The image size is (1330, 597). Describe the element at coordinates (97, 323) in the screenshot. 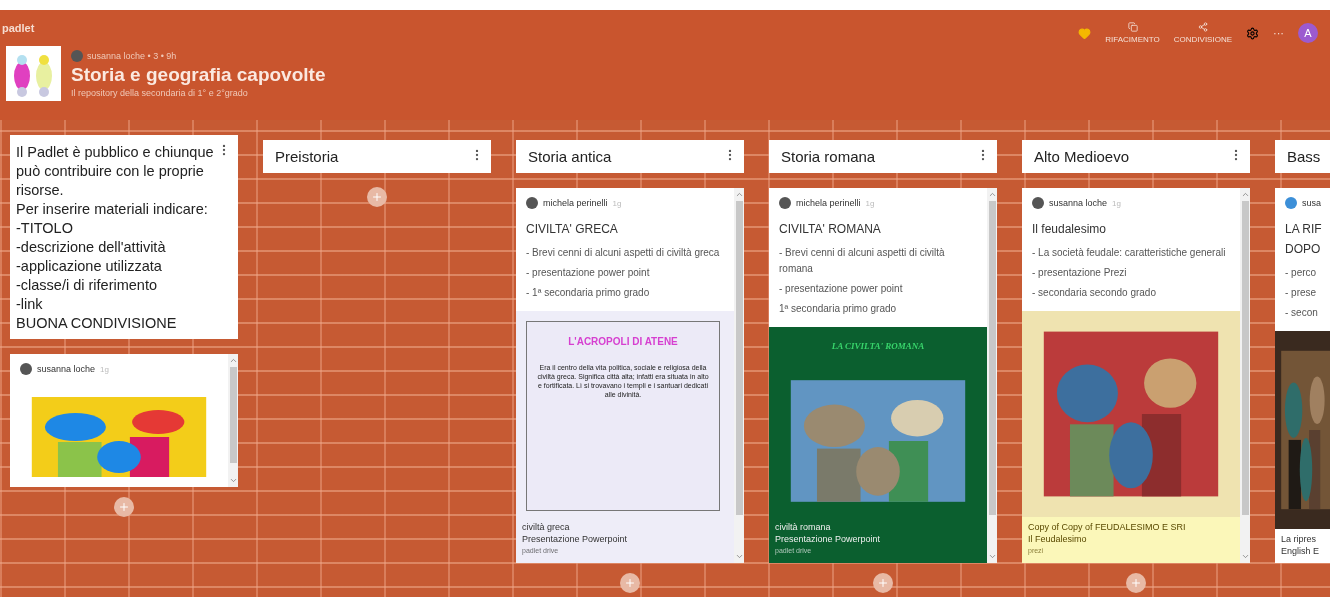

I see `note-text: BUONA CONDIVISIONE` at that location.